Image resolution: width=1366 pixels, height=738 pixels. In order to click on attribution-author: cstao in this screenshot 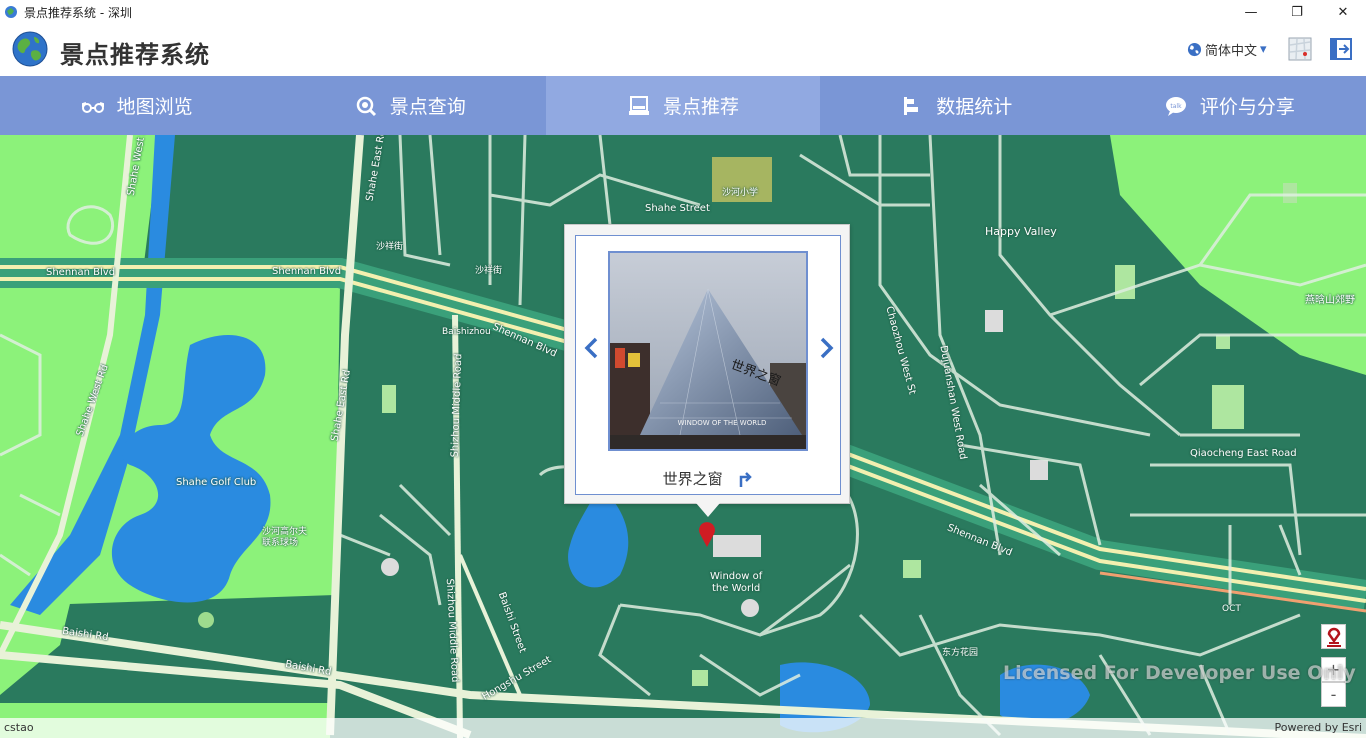, I will do `click(19, 727)`.